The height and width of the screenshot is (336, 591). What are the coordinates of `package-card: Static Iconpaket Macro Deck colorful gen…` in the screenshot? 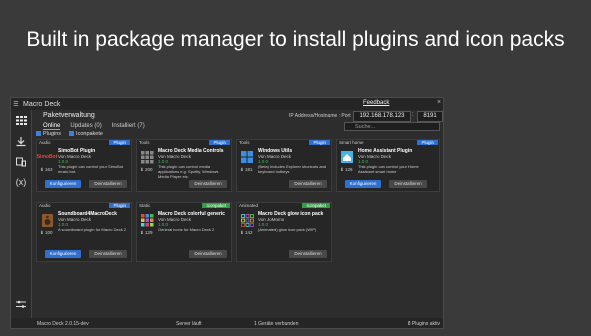 It's located at (184, 232).